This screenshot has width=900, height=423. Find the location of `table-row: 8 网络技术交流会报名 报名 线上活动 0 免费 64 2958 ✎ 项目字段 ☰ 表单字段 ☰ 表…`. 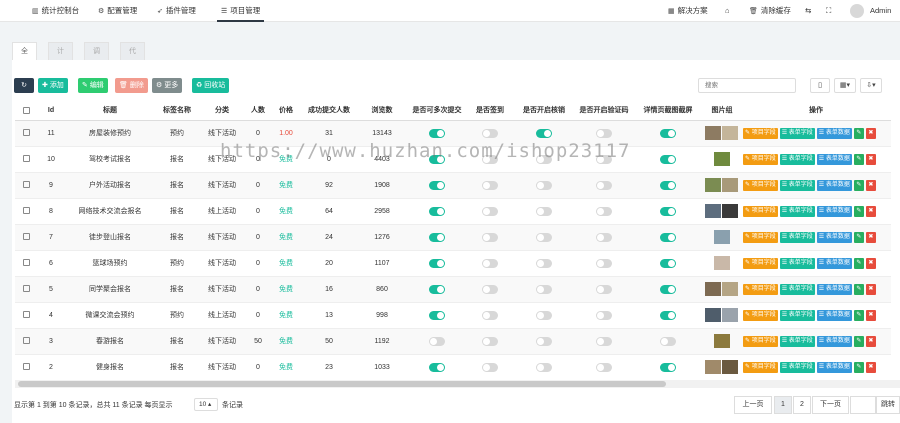

table-row: 8 网络技术交流会报名 报名 线上活动 0 免费 64 2958 ✎ 项目字段 ☰ 表单字段 ☰ 表… is located at coordinates (453, 211).